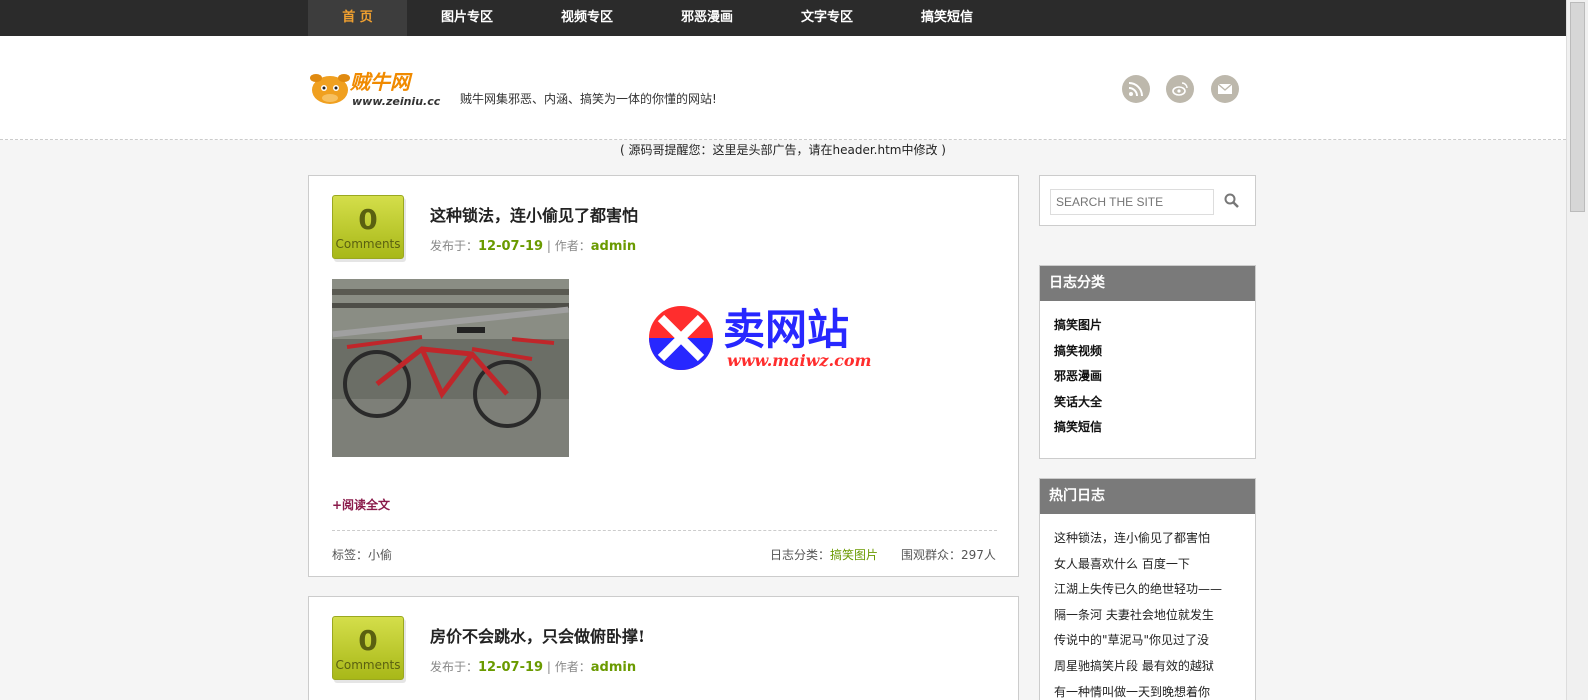 The image size is (1588, 700). Describe the element at coordinates (1147, 283) in the screenshot. I see `categories-title: 日志分类` at that location.